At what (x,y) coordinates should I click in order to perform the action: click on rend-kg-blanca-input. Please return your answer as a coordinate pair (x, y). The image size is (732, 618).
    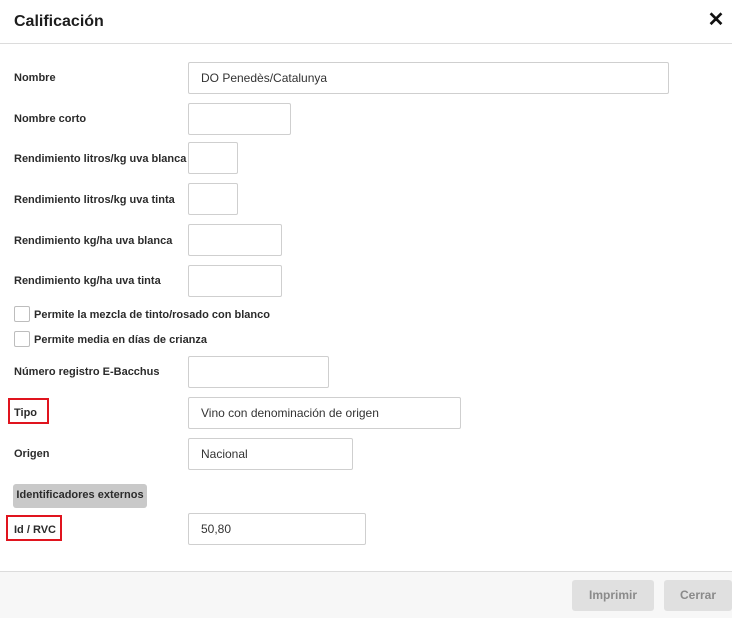
    Looking at the image, I should click on (235, 240).